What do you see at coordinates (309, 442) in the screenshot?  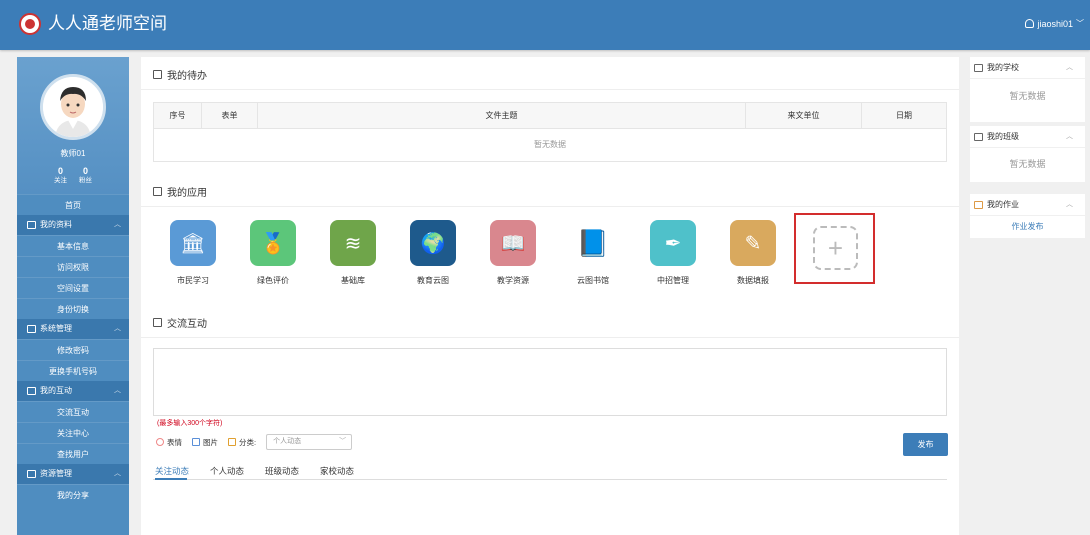 I see `category-select: 个人动态 ﹀` at bounding box center [309, 442].